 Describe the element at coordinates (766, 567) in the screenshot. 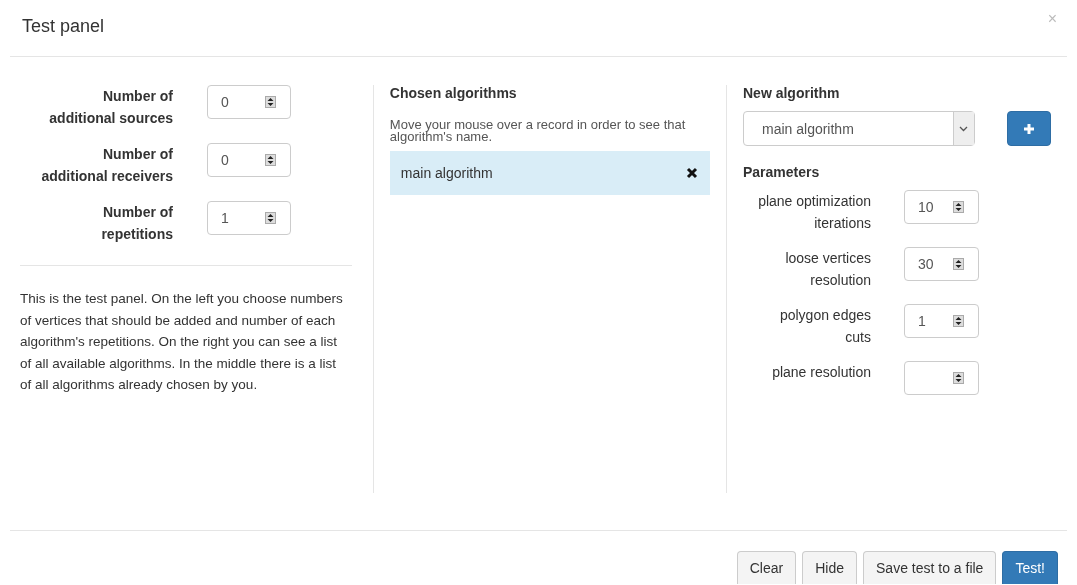

I see `footer-button: Clear` at that location.